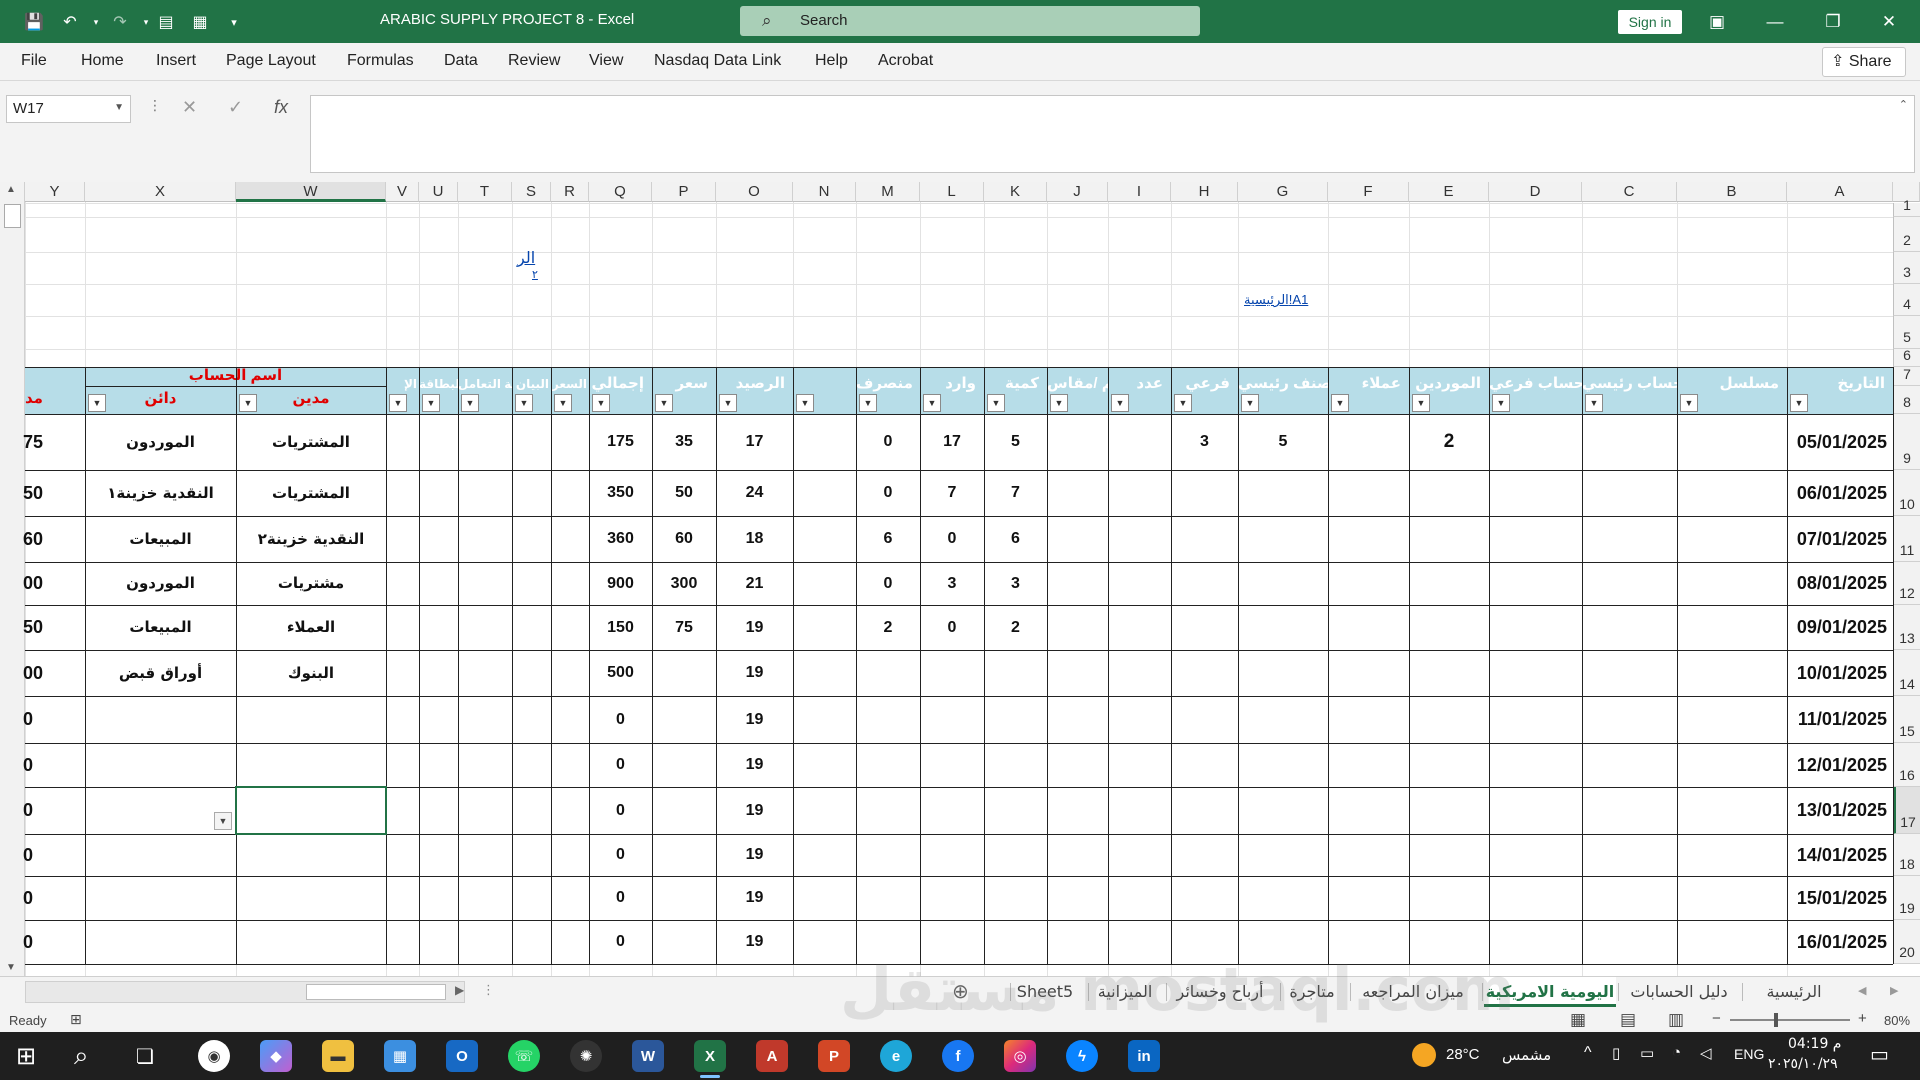  What do you see at coordinates (1424, 1055) in the screenshot?
I see `weather-sun-icon` at bounding box center [1424, 1055].